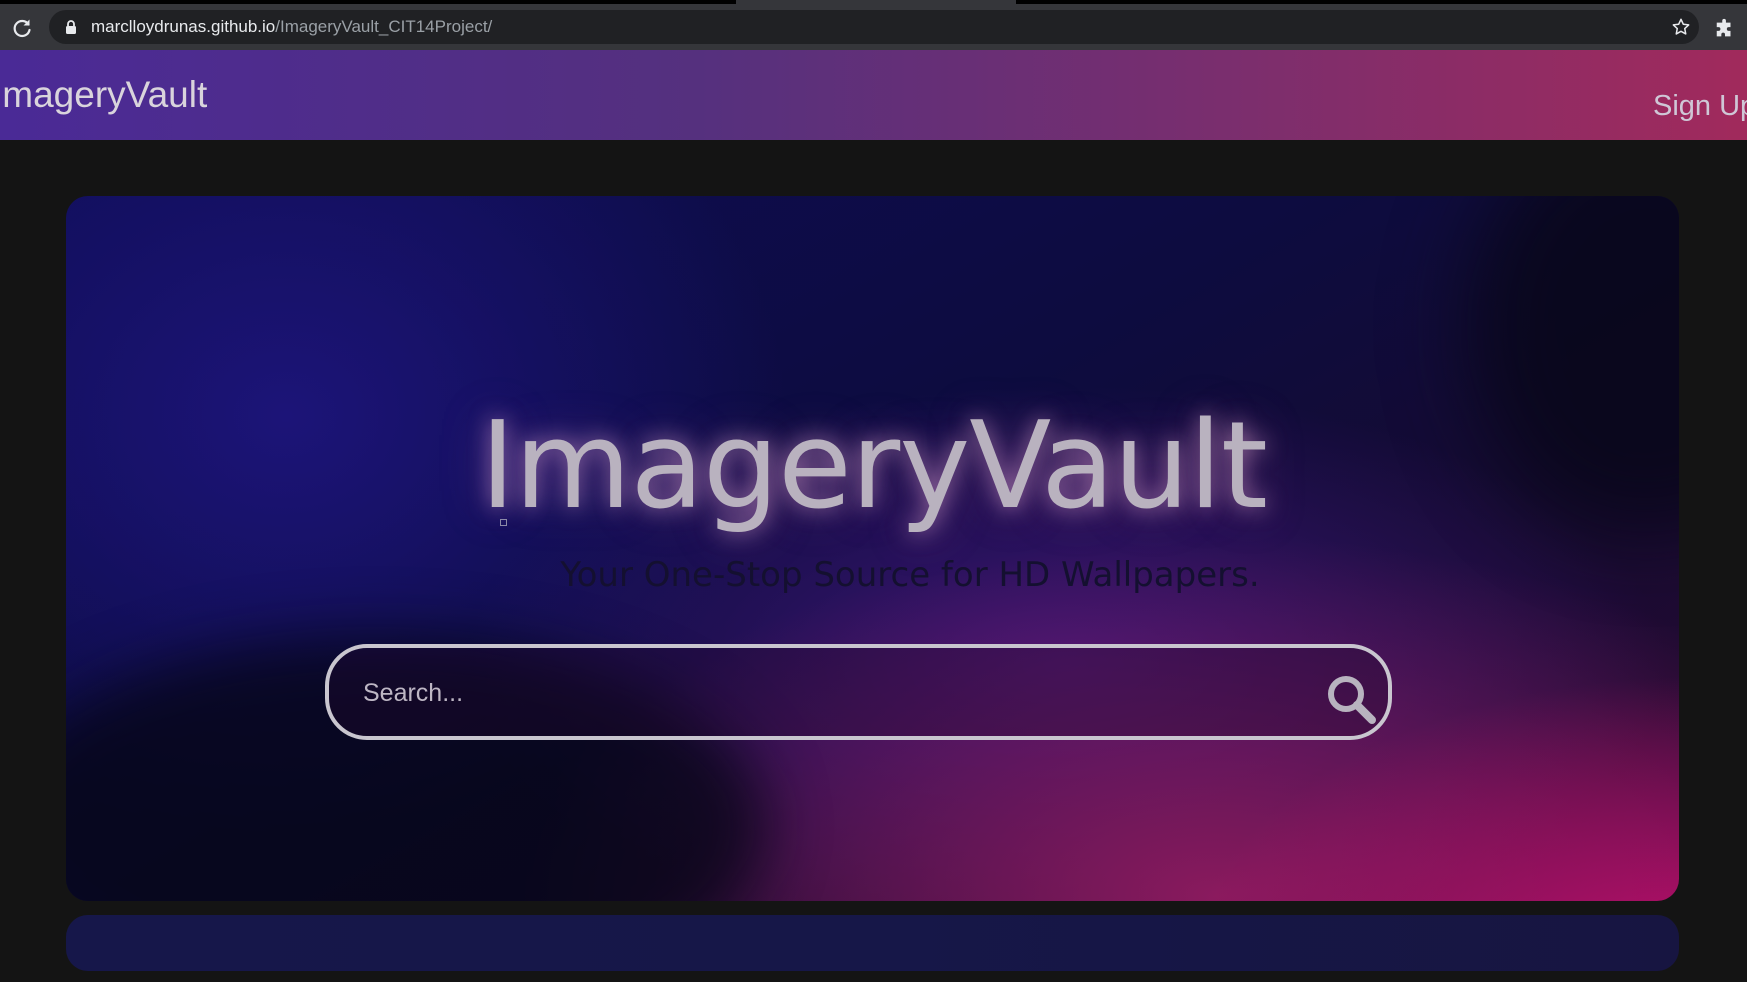 The height and width of the screenshot is (982, 1747). I want to click on hero-title: ImageryVault, so click(874, 466).